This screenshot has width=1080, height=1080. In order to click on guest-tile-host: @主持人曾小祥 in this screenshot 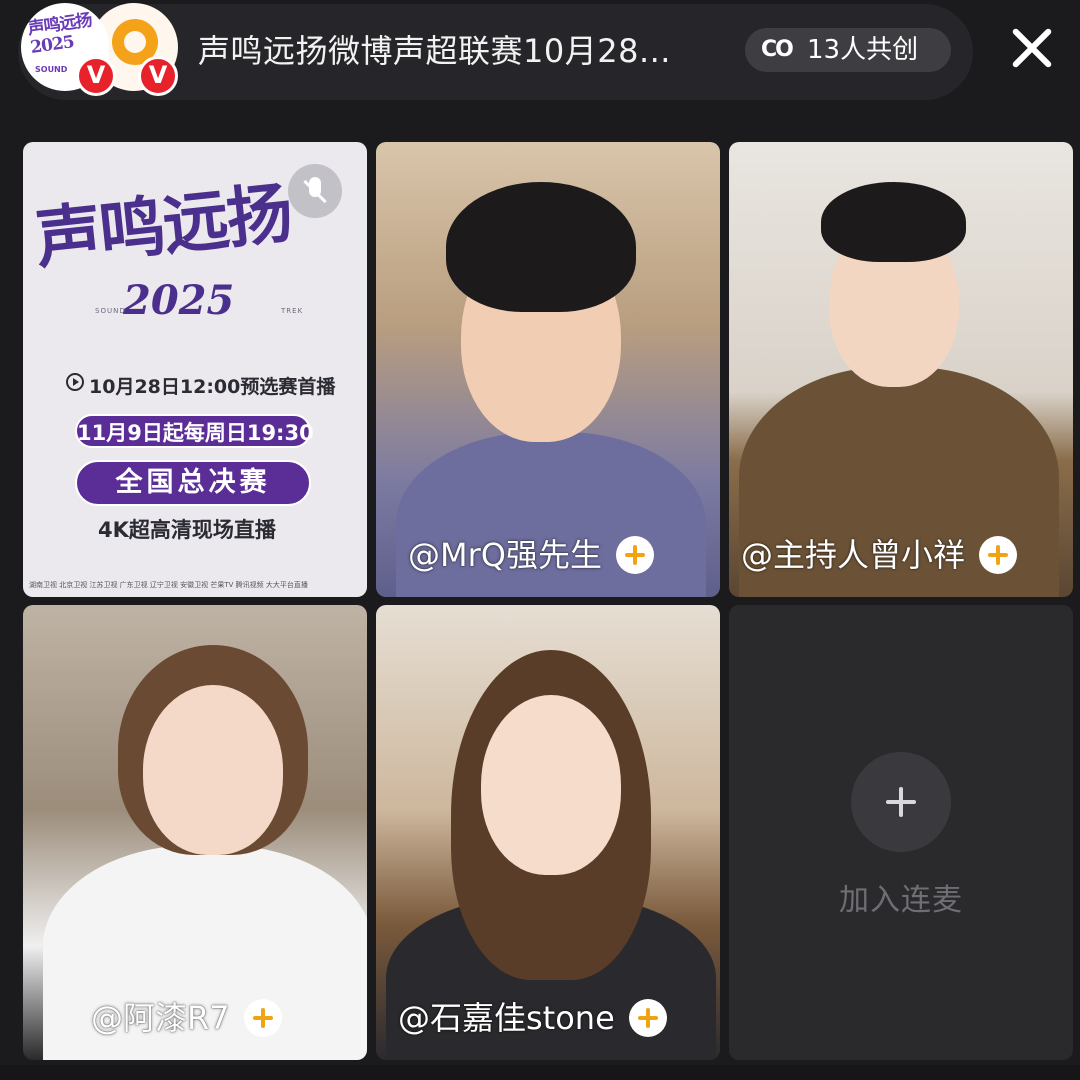, I will do `click(901, 369)`.